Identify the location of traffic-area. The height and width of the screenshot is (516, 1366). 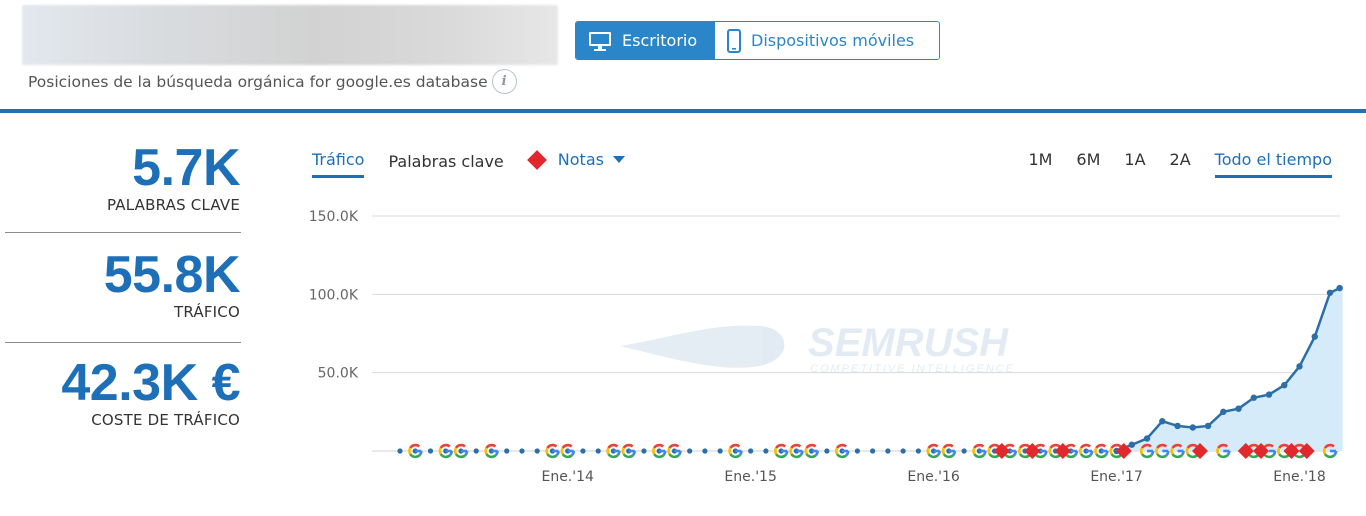
(1229, 369).